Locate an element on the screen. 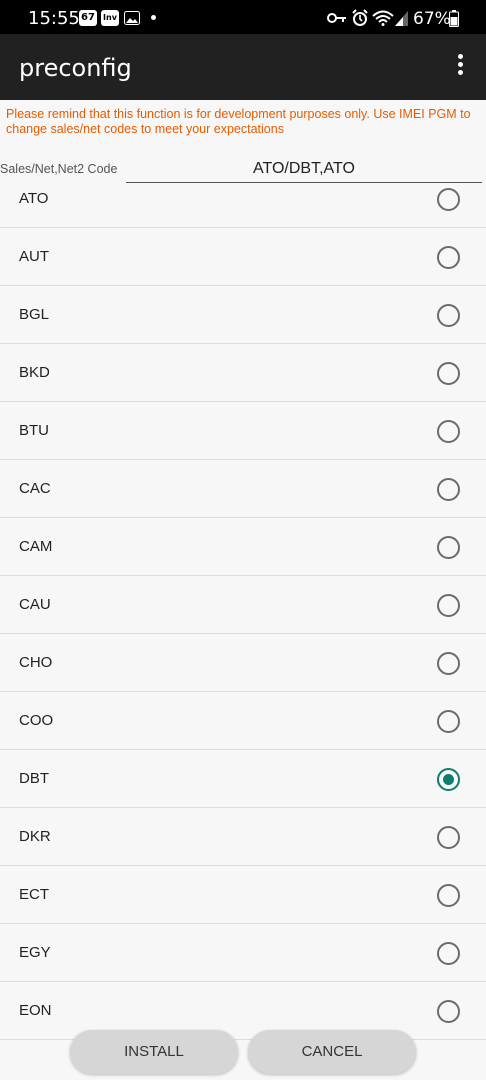  notification-badge-icon: 67 is located at coordinates (88, 18).